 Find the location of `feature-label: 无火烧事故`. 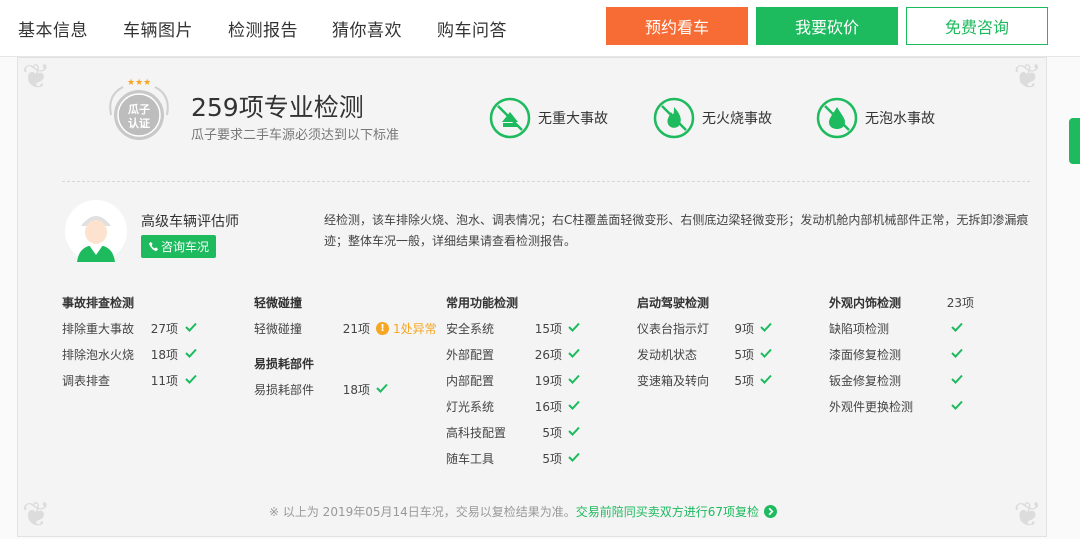

feature-label: 无火烧事故 is located at coordinates (737, 119).